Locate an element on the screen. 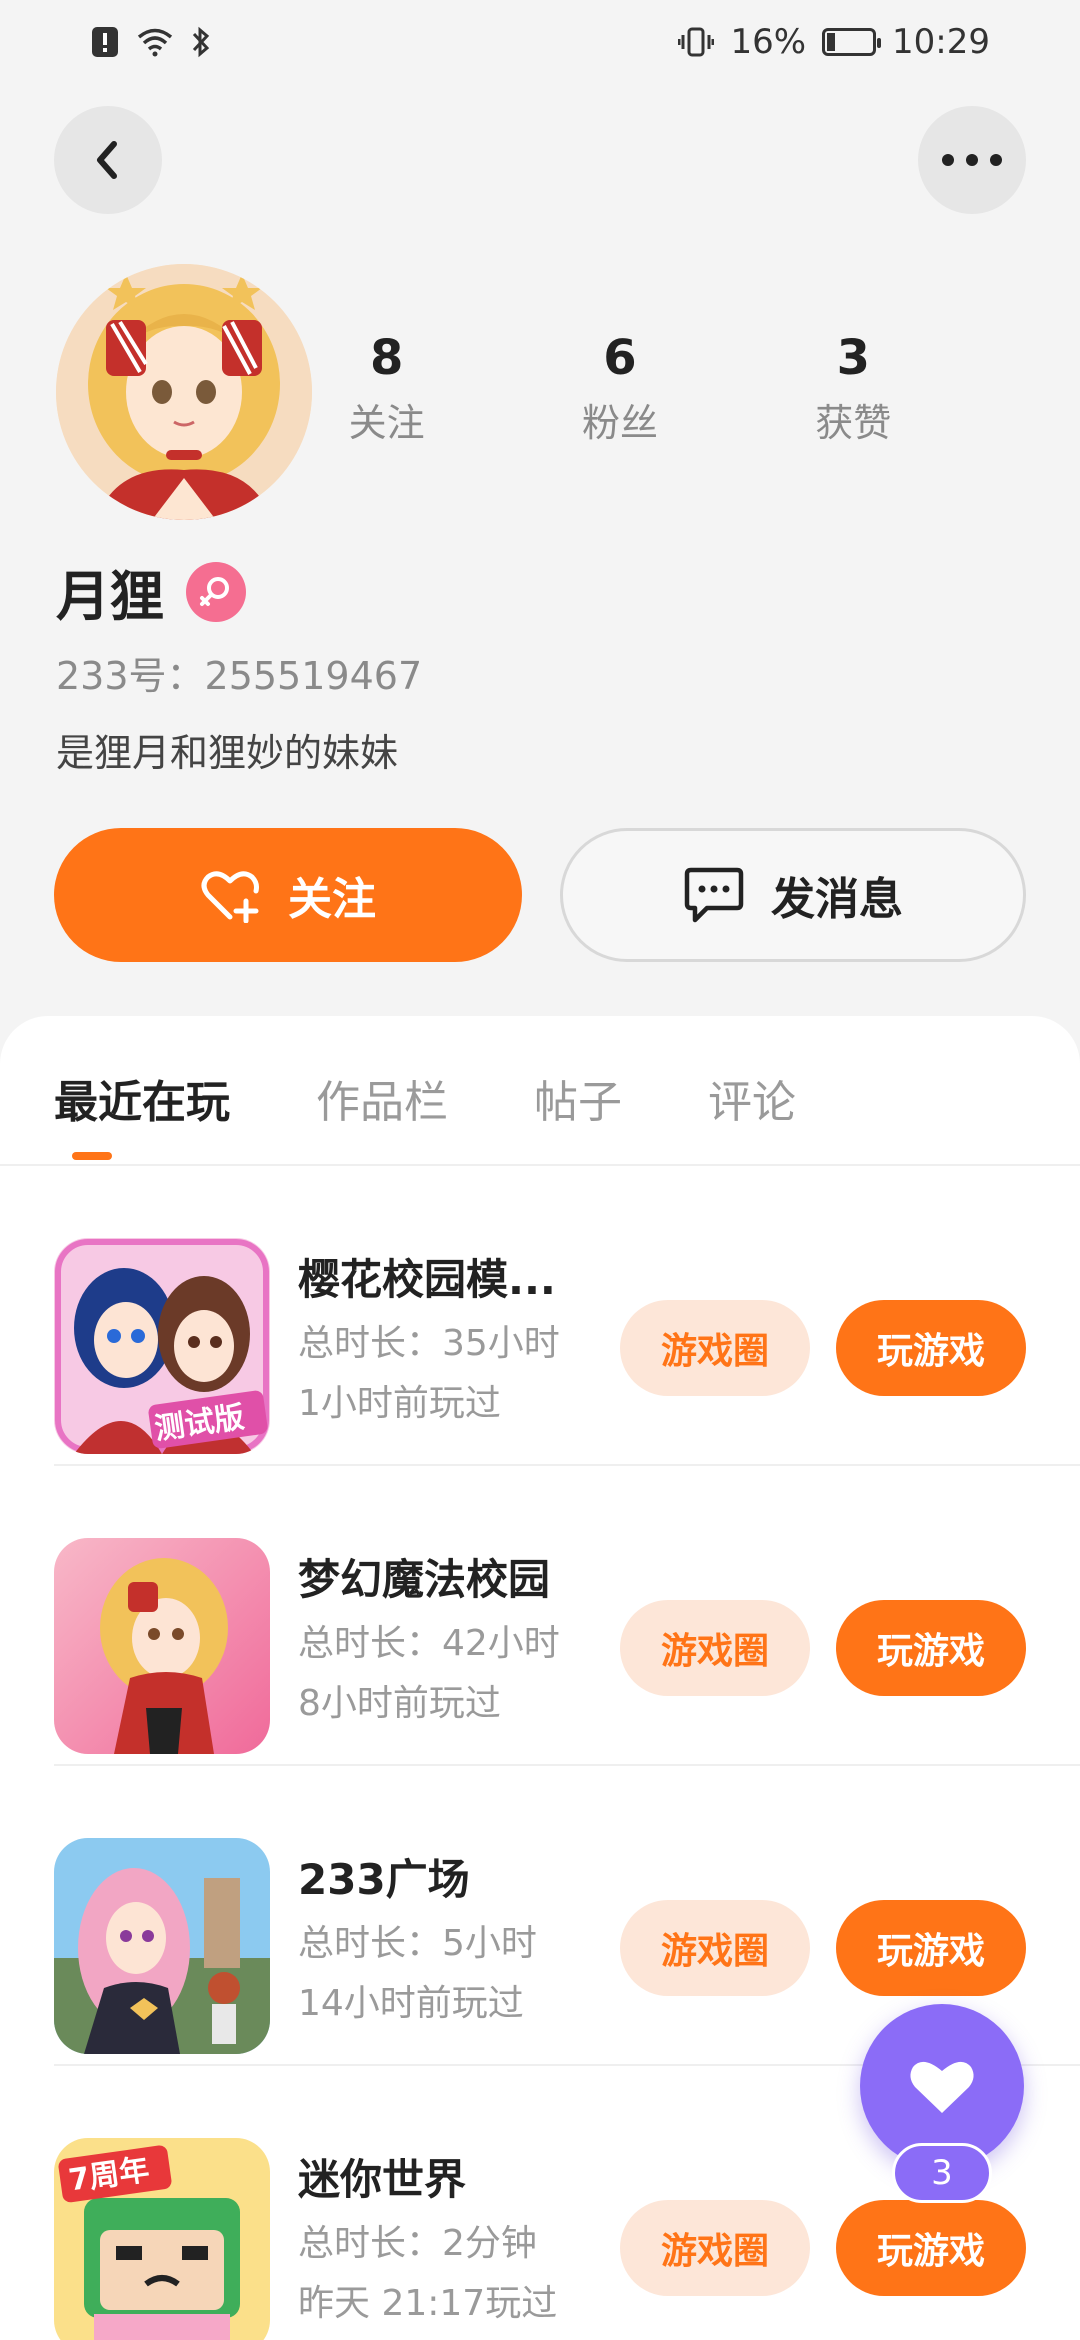  stat-likes: 3 获赞 is located at coordinates (853, 388).